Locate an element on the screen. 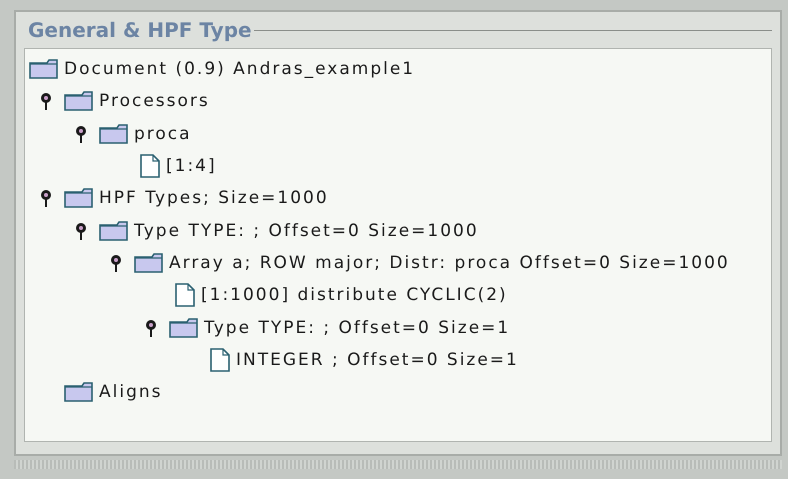 This screenshot has width=788, height=479. tree-node-label: HPF Types; Size=1000 is located at coordinates (214, 198).